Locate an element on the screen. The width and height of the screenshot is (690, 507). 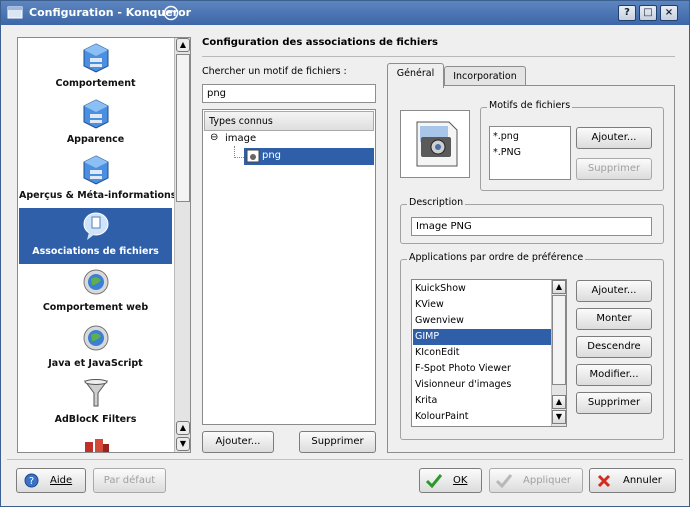
applications-title: Applications par ordre de préférence is located at coordinates (496, 257).